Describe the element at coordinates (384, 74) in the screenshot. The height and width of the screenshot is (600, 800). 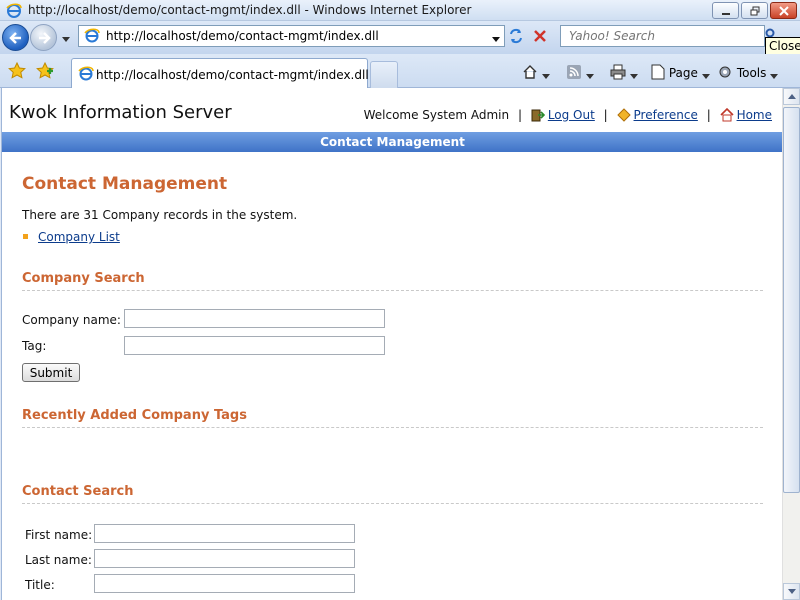
I see `new-tab-button` at that location.